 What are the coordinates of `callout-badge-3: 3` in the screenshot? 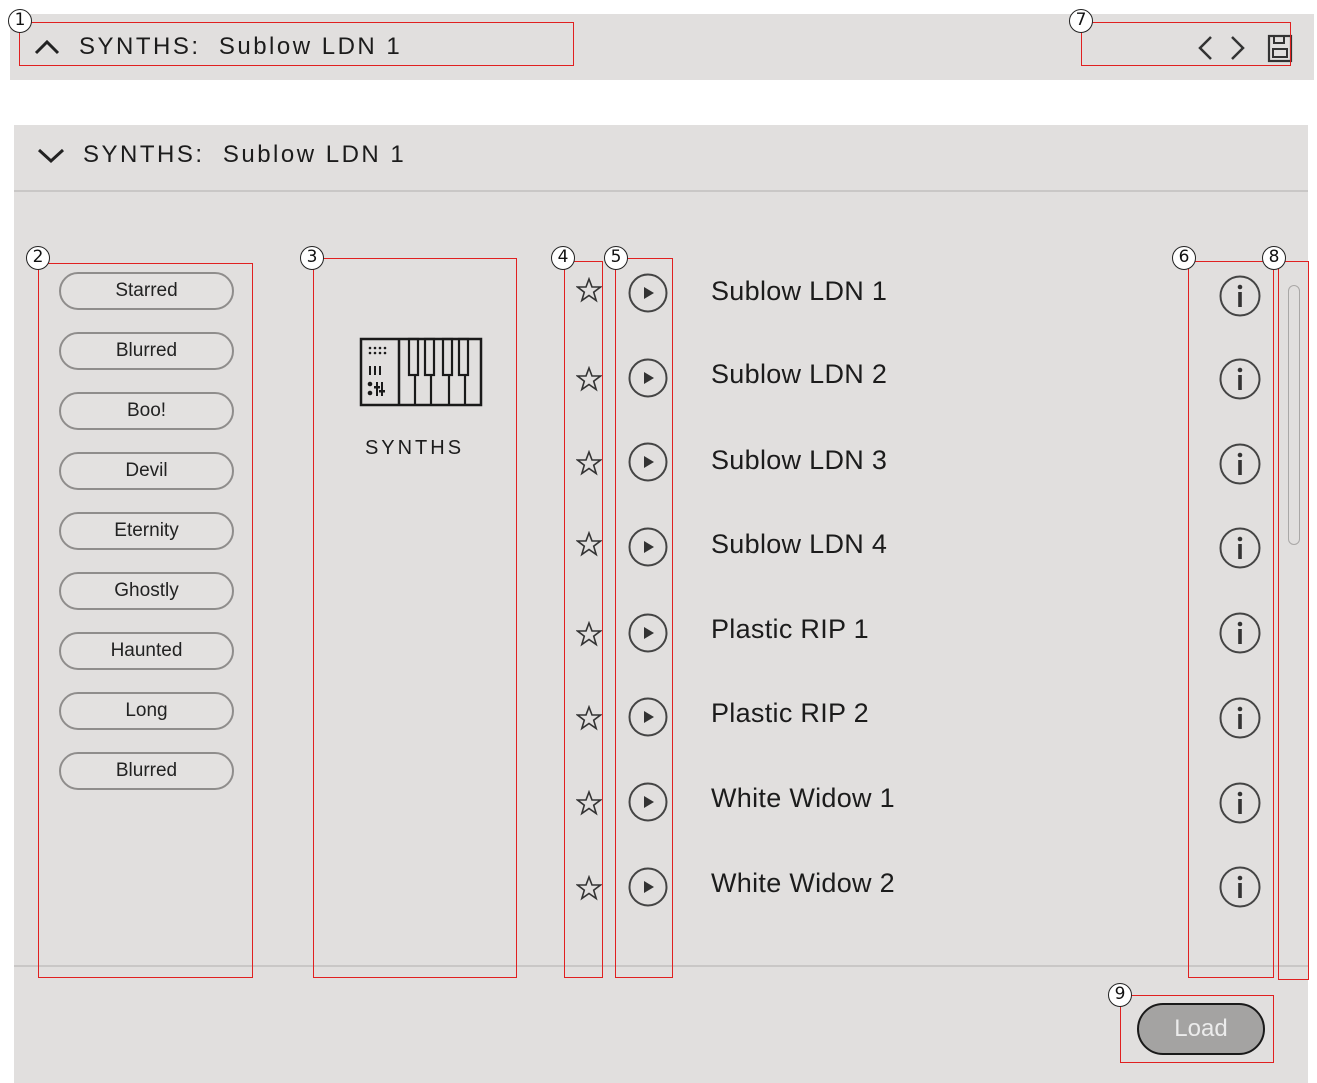 It's located at (312, 258).